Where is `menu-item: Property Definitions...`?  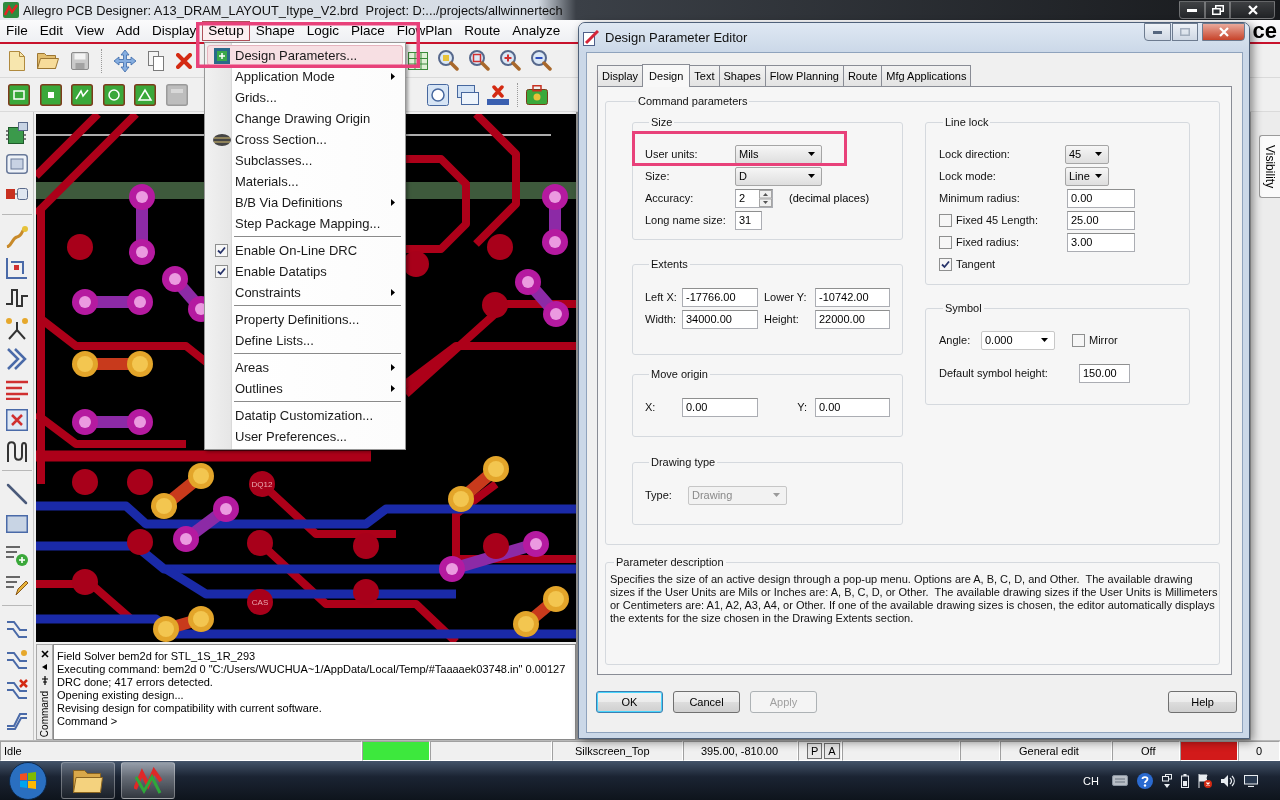
menu-item: Property Definitions... is located at coordinates (305, 319).